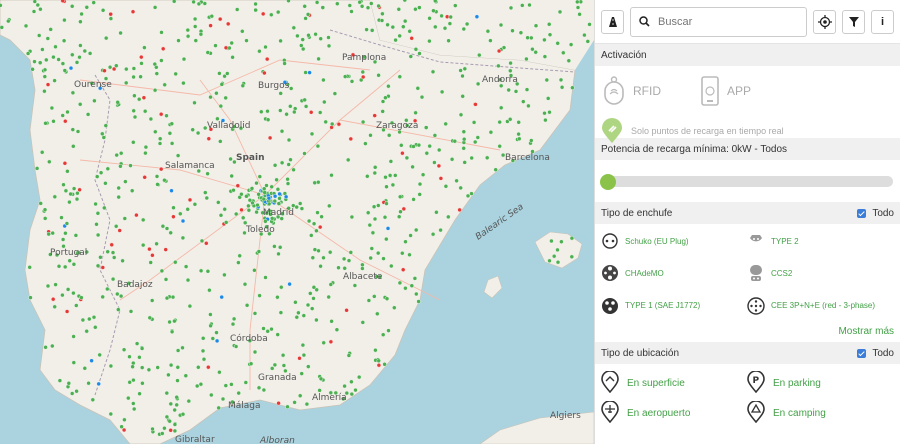  Describe the element at coordinates (674, 273) in the screenshot. I see `plug-item-chademo: CHAdeMO` at that location.